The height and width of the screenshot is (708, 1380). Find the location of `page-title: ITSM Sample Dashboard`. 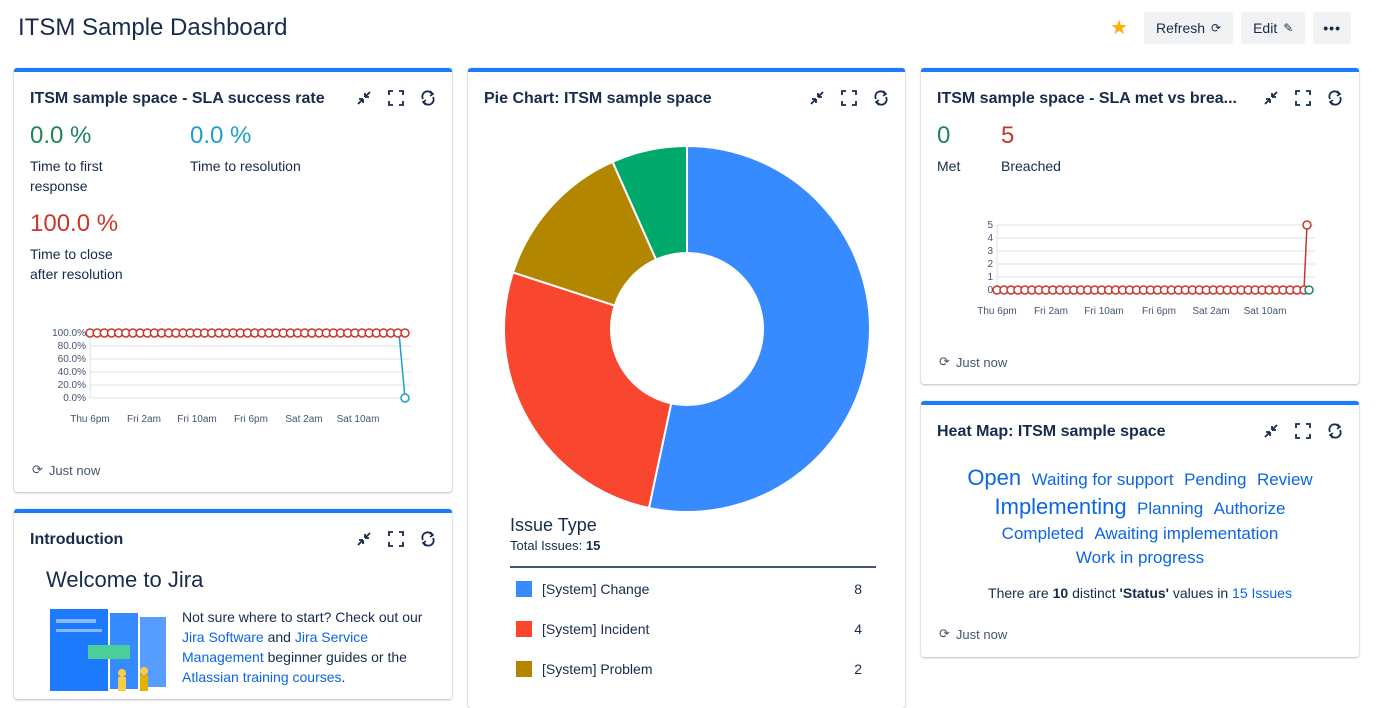

page-title: ITSM Sample Dashboard is located at coordinates (153, 27).